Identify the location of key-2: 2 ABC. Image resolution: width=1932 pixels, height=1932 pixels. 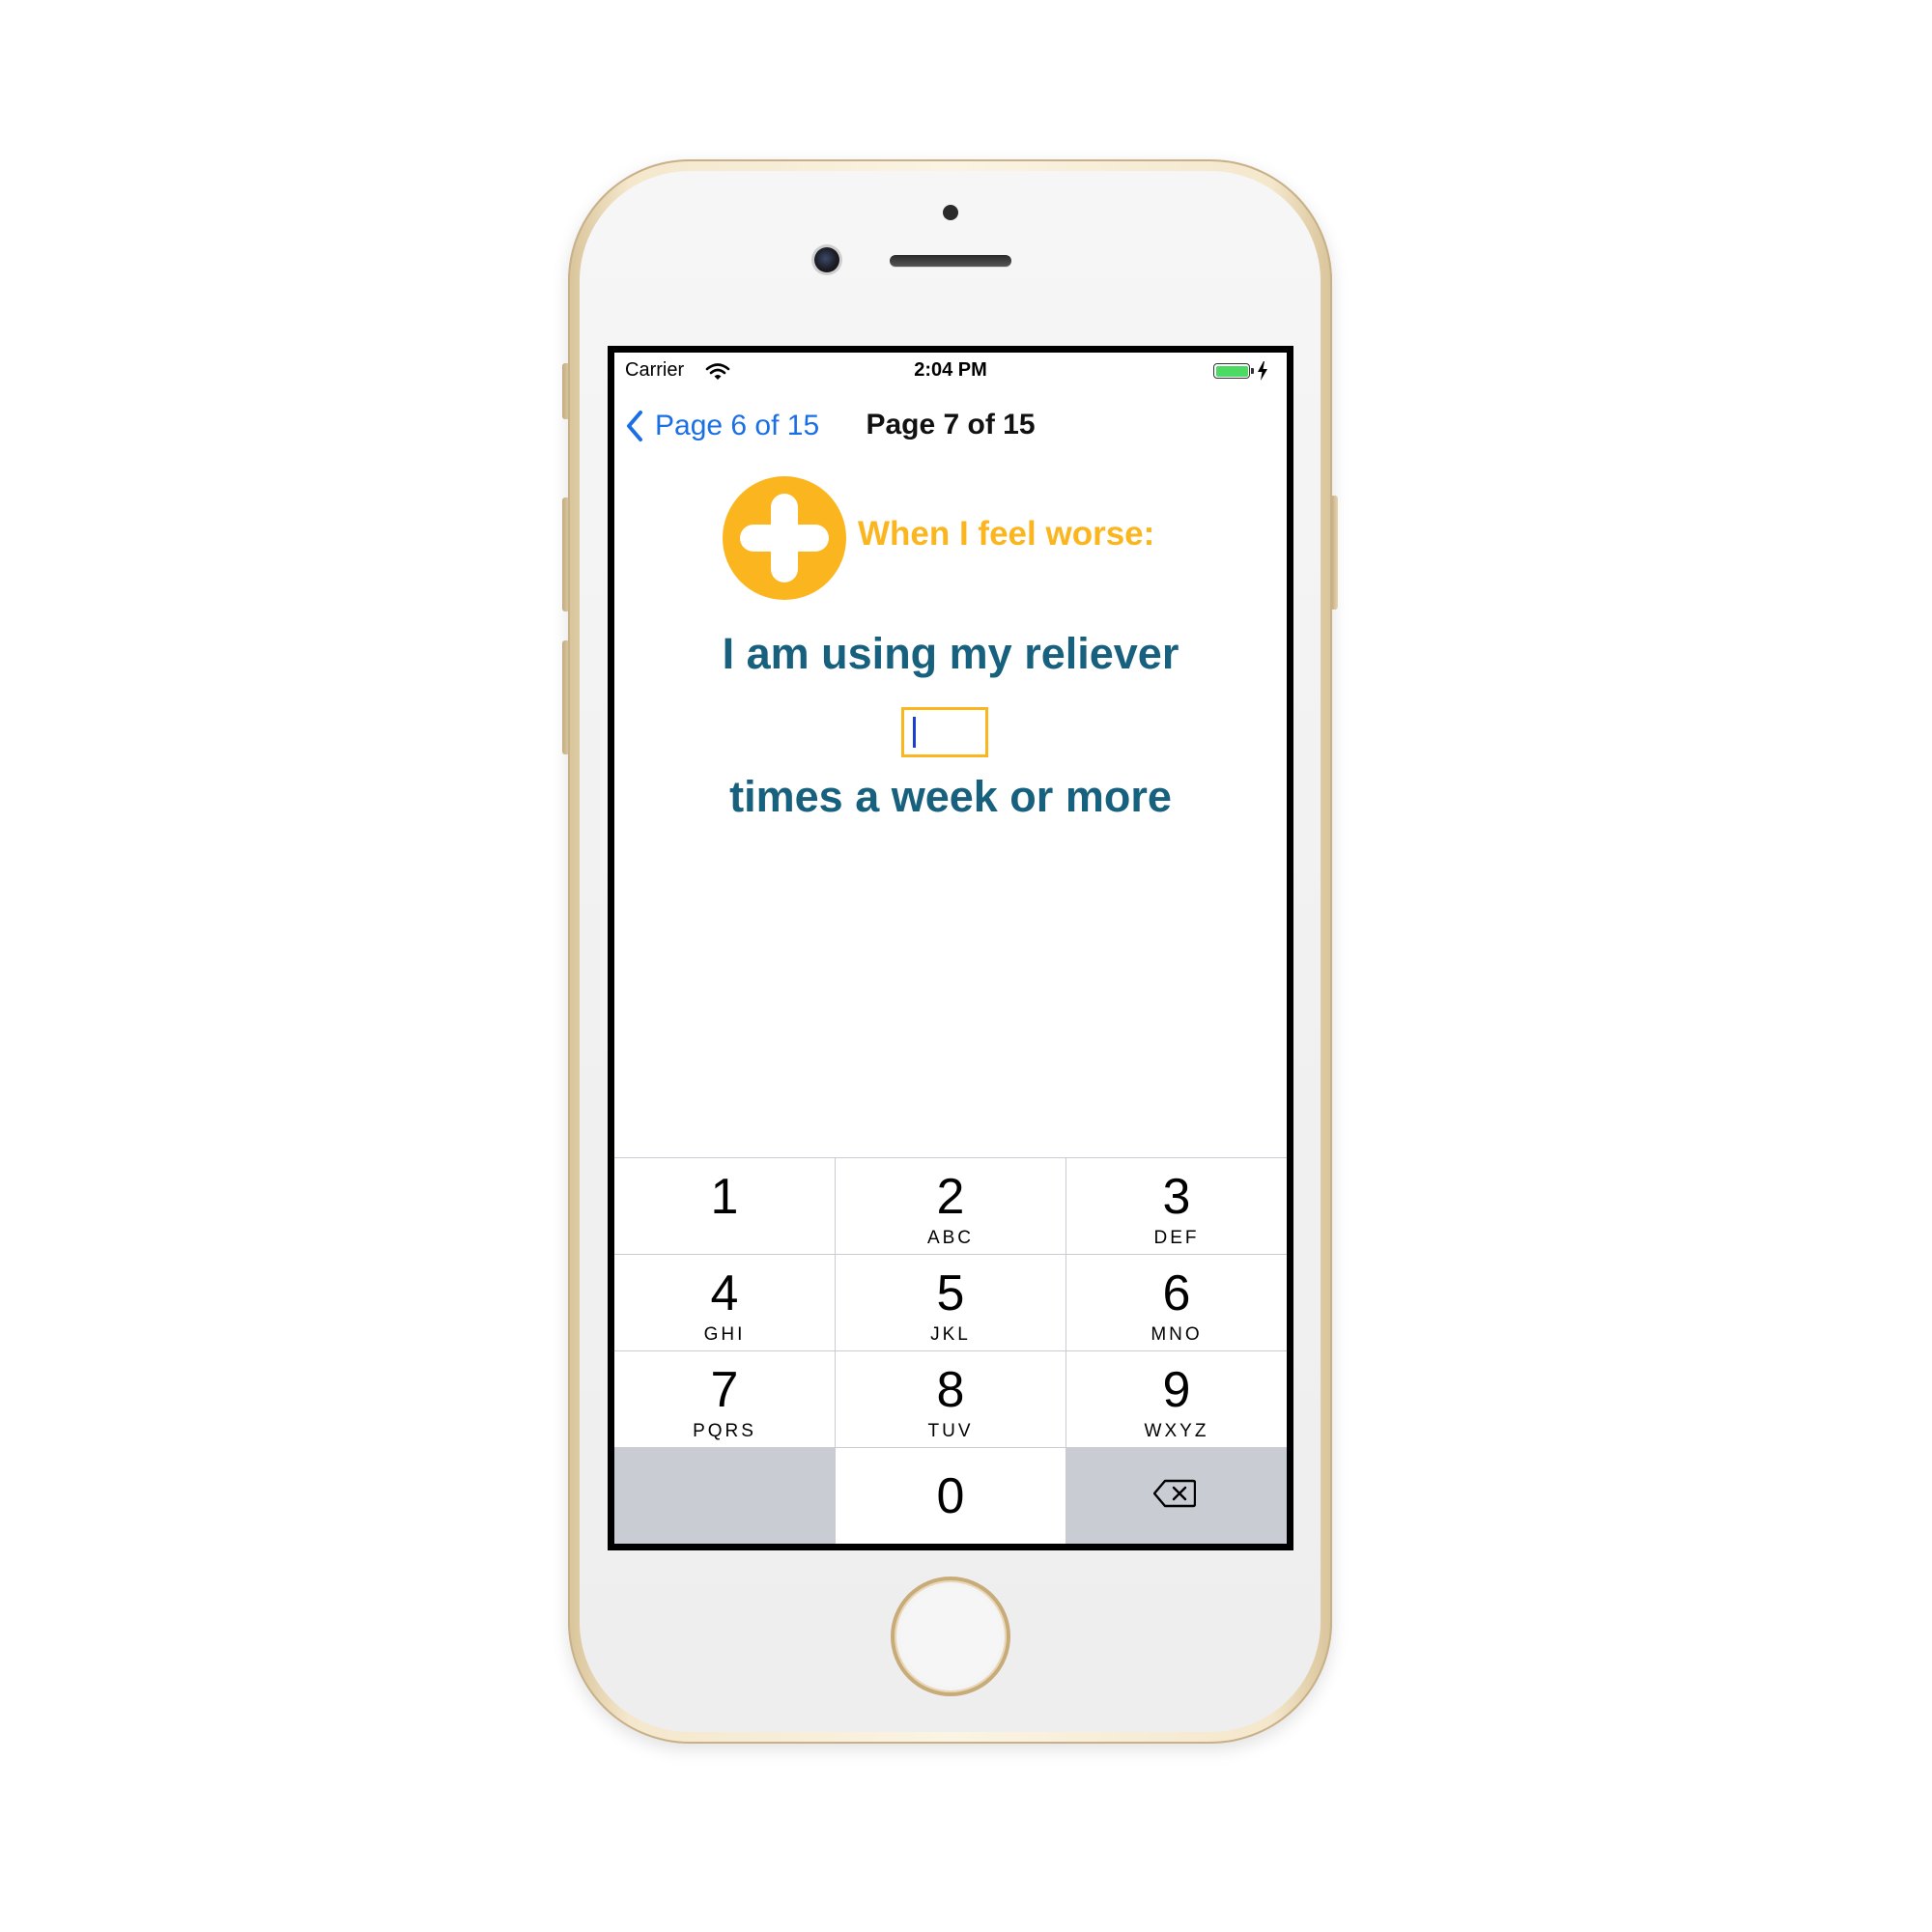
(950, 1206).